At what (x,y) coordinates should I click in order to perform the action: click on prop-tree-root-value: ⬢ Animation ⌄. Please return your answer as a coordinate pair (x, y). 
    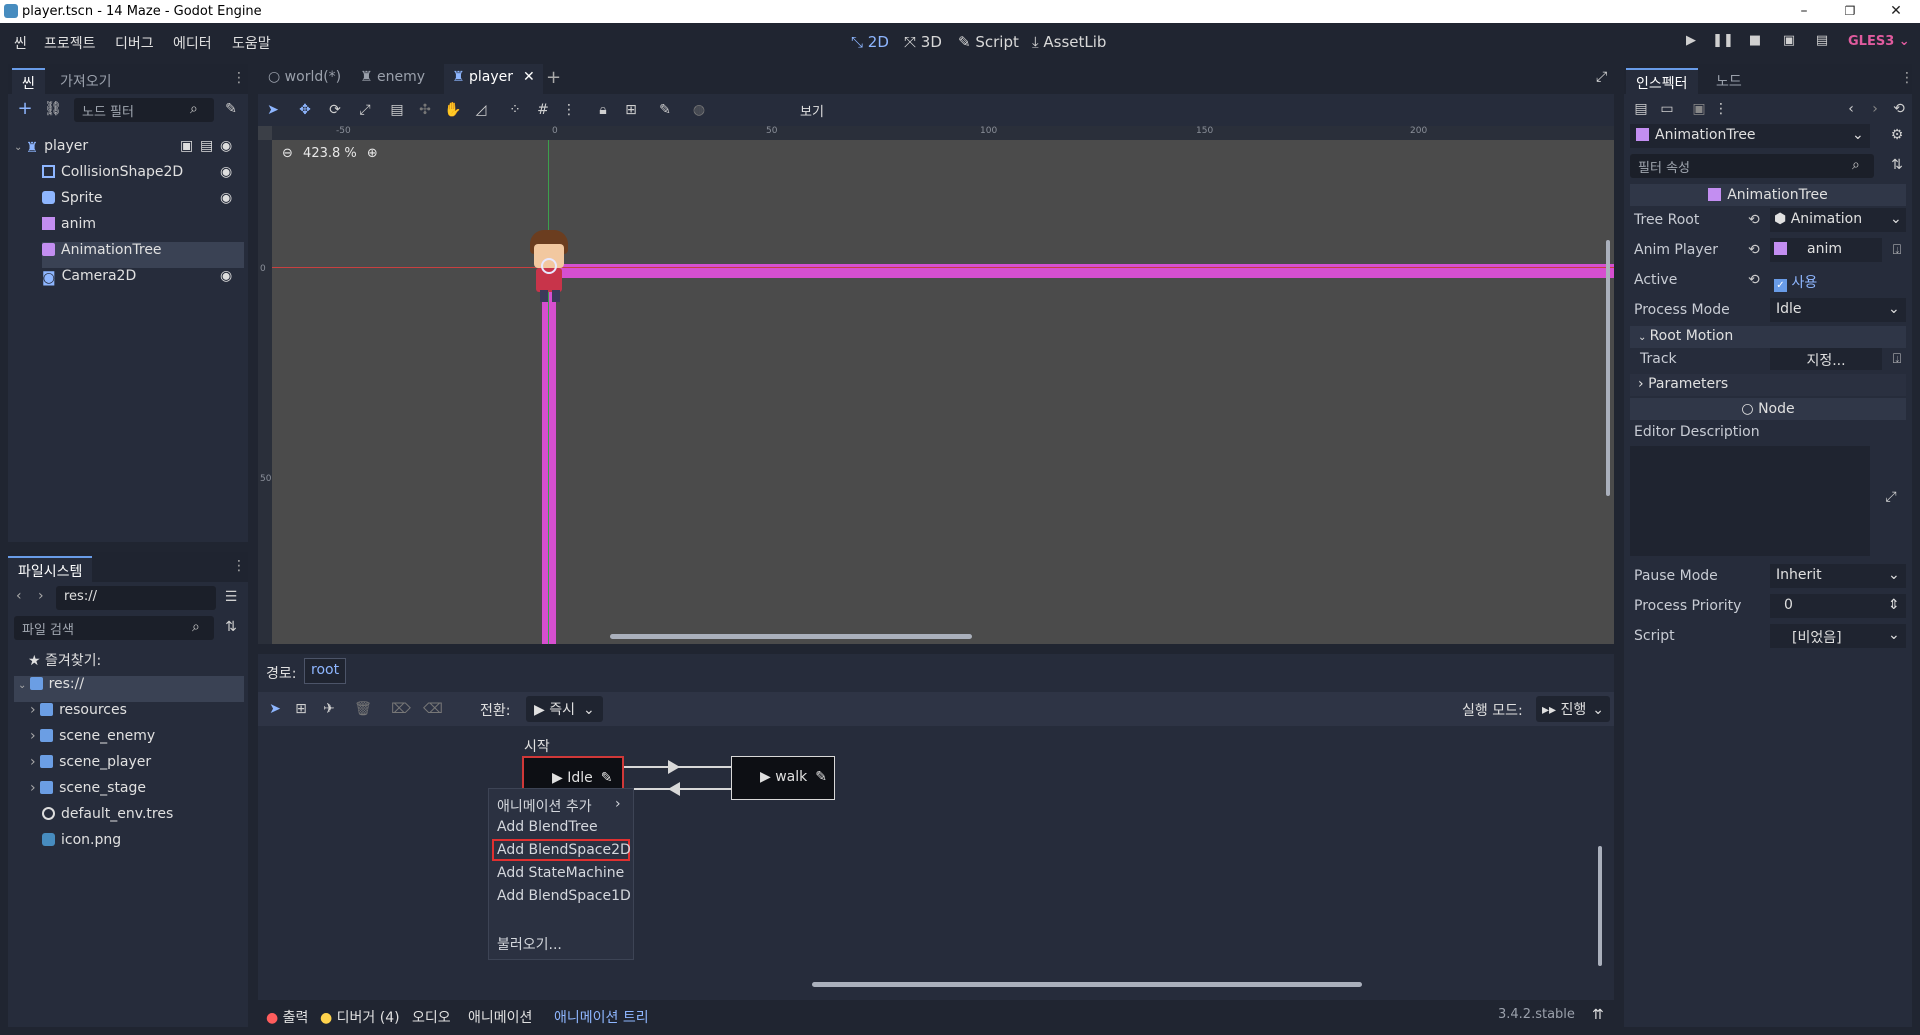
    Looking at the image, I should click on (1838, 220).